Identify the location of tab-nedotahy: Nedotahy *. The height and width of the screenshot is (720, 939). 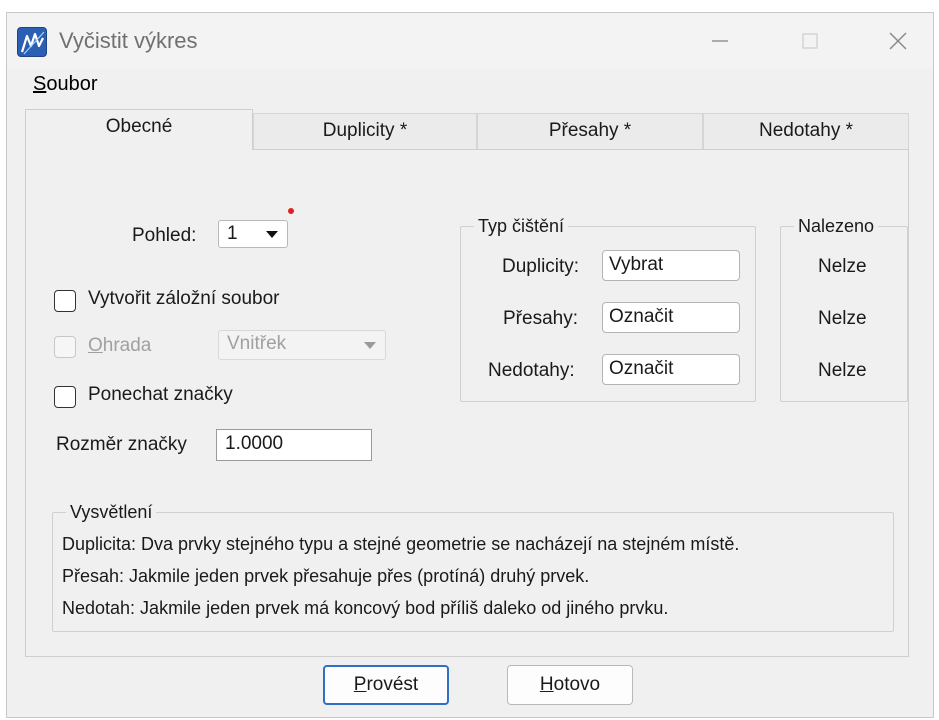
(806, 131).